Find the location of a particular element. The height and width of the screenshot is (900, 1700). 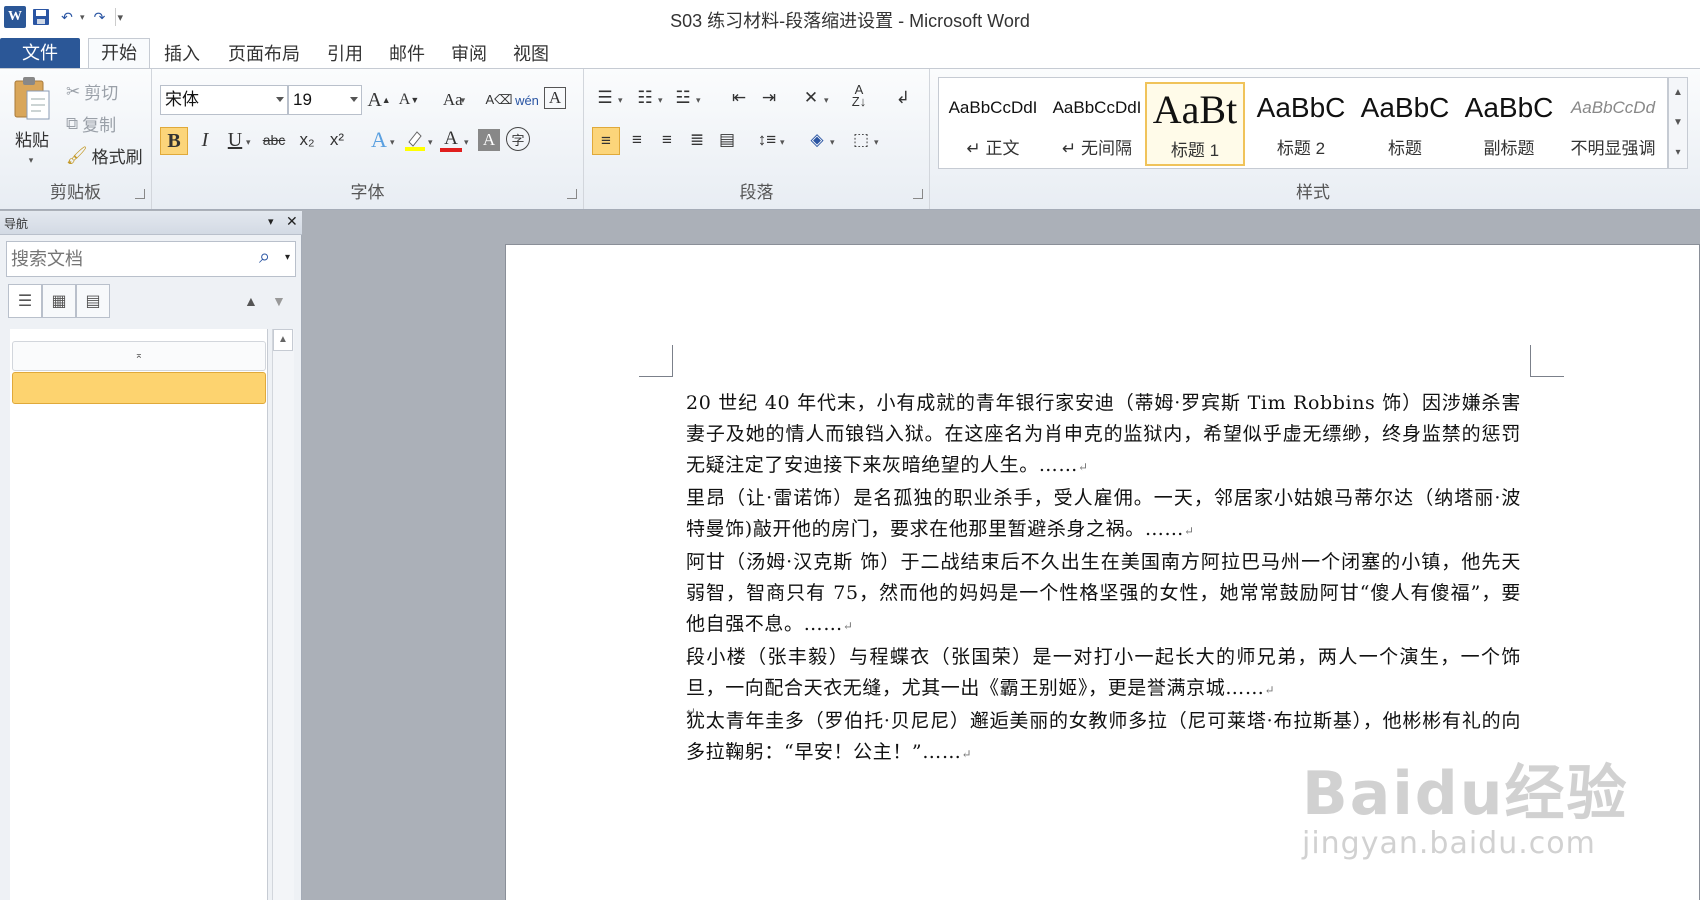

align-left-button: ≡ is located at coordinates (606, 141).